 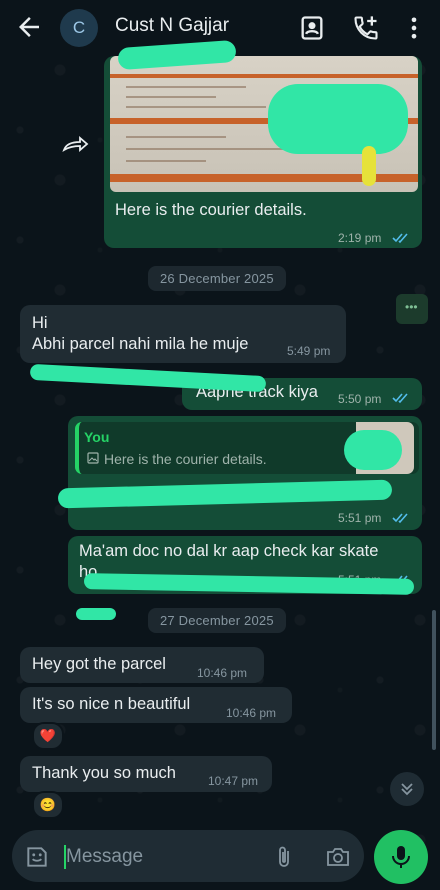 What do you see at coordinates (99, 664) in the screenshot?
I see `message-text: Hey got the parcel` at bounding box center [99, 664].